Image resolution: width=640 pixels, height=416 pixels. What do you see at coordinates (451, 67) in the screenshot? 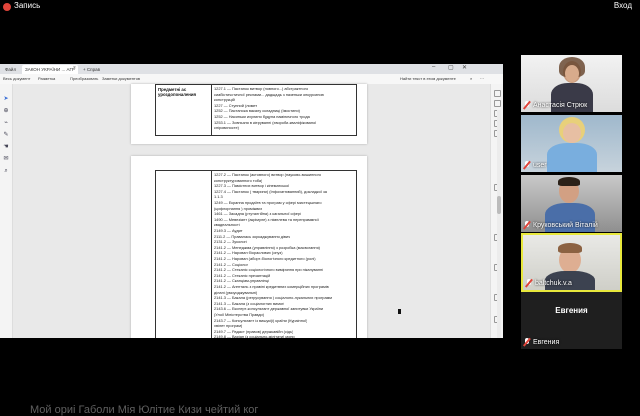
I see `maximize-icon: ▢` at bounding box center [451, 67].